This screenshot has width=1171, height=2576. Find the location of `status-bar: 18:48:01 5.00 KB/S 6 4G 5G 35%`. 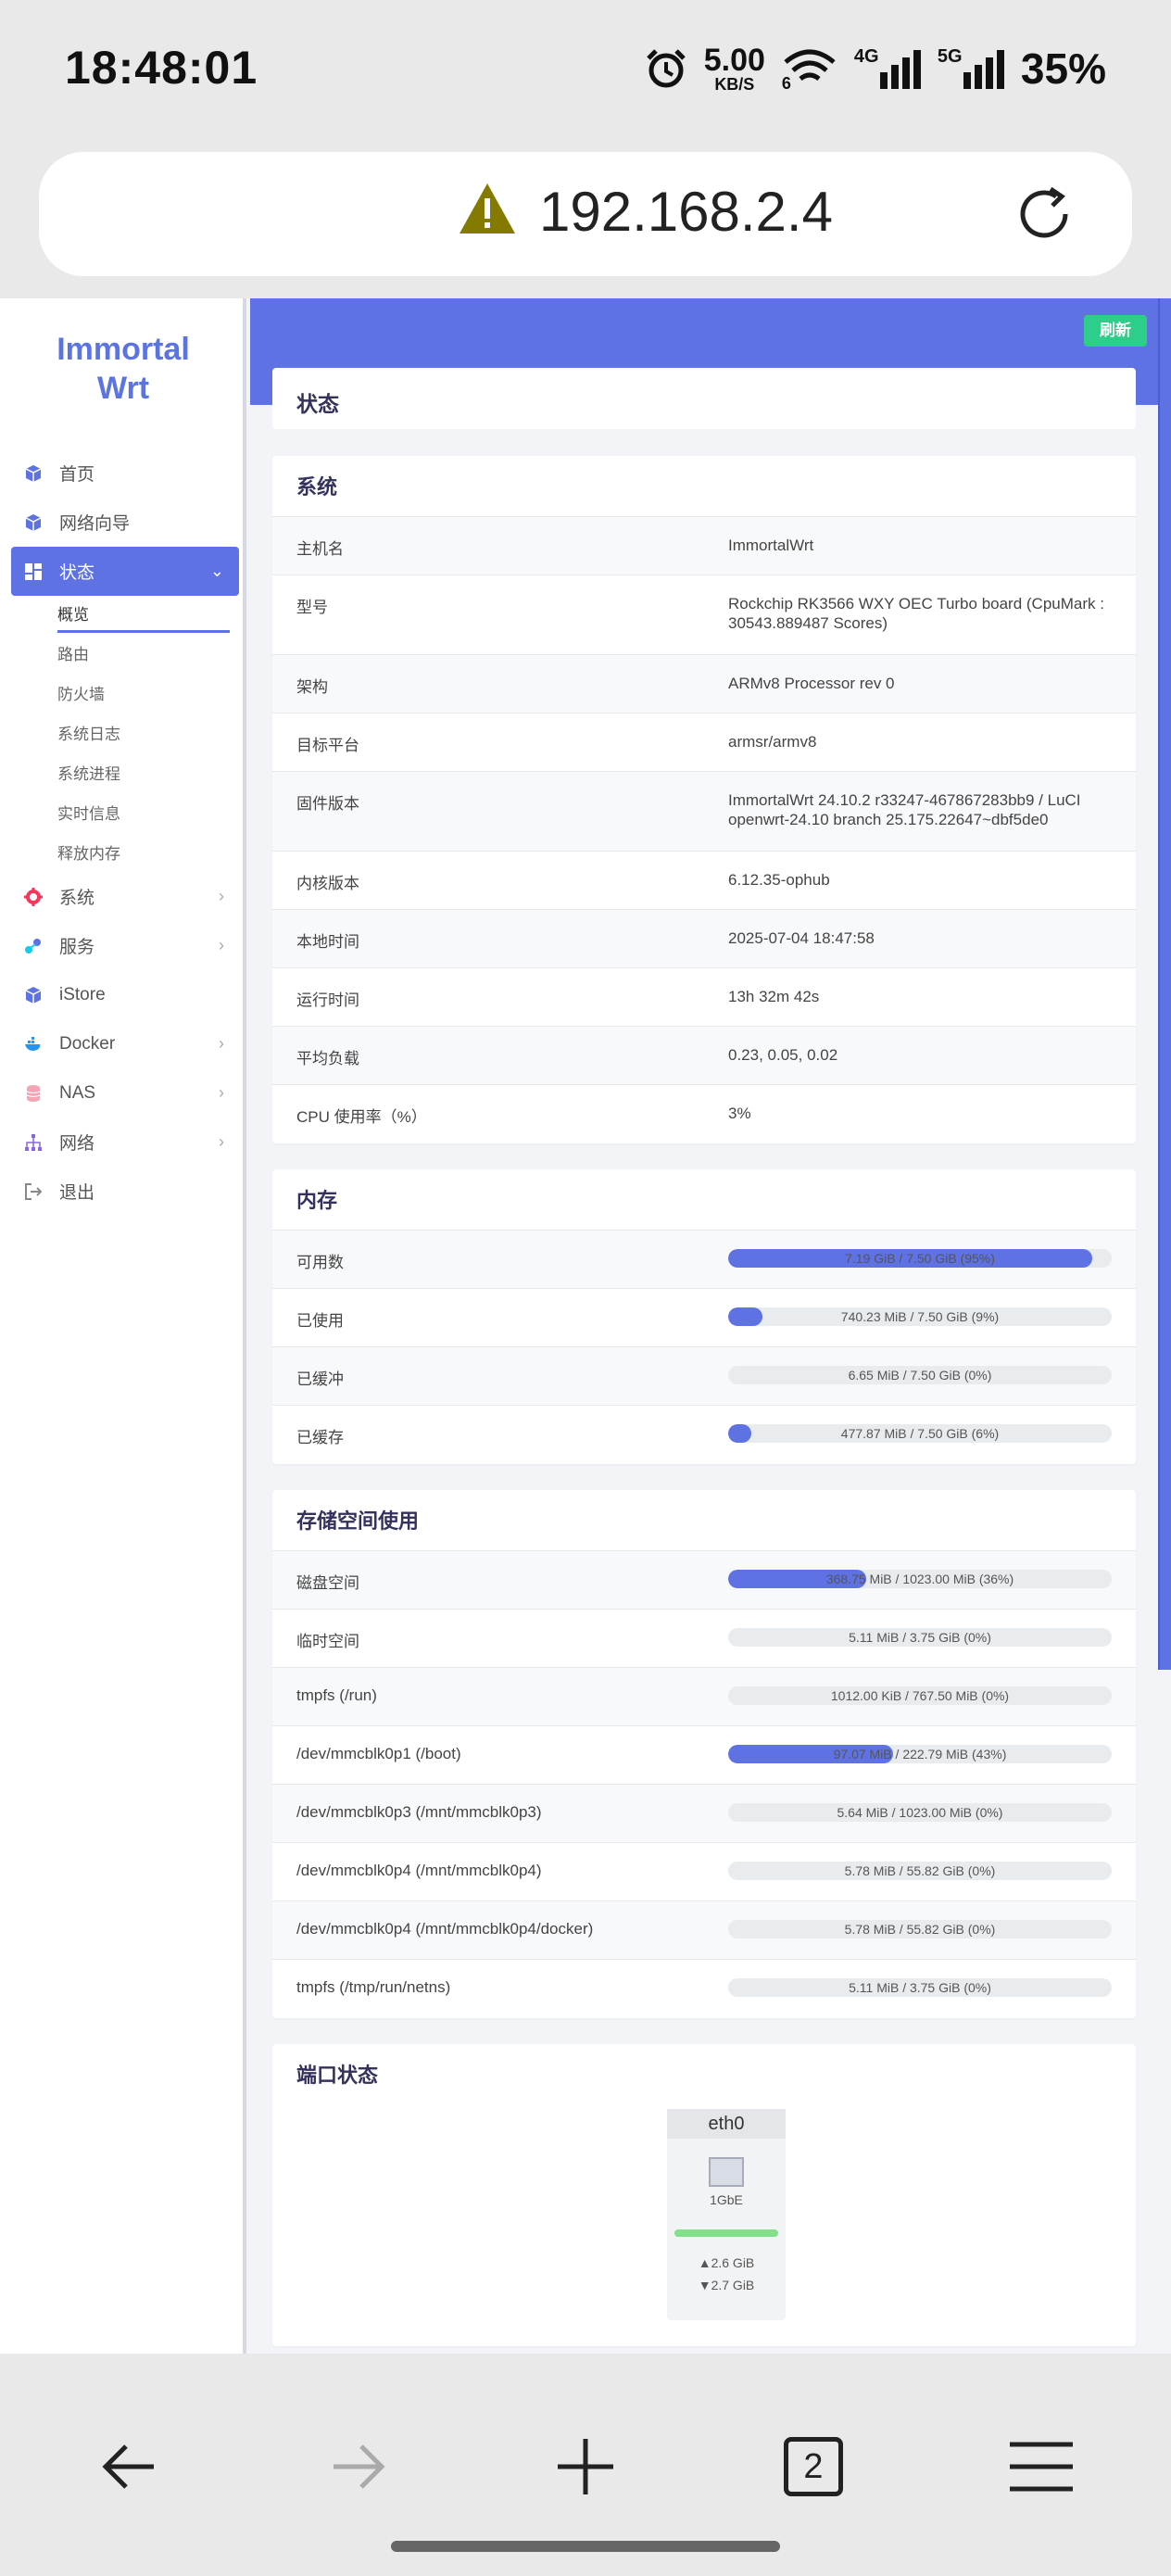

status-bar: 18:48:01 5.00 KB/S 6 4G 5G 35% is located at coordinates (585, 69).